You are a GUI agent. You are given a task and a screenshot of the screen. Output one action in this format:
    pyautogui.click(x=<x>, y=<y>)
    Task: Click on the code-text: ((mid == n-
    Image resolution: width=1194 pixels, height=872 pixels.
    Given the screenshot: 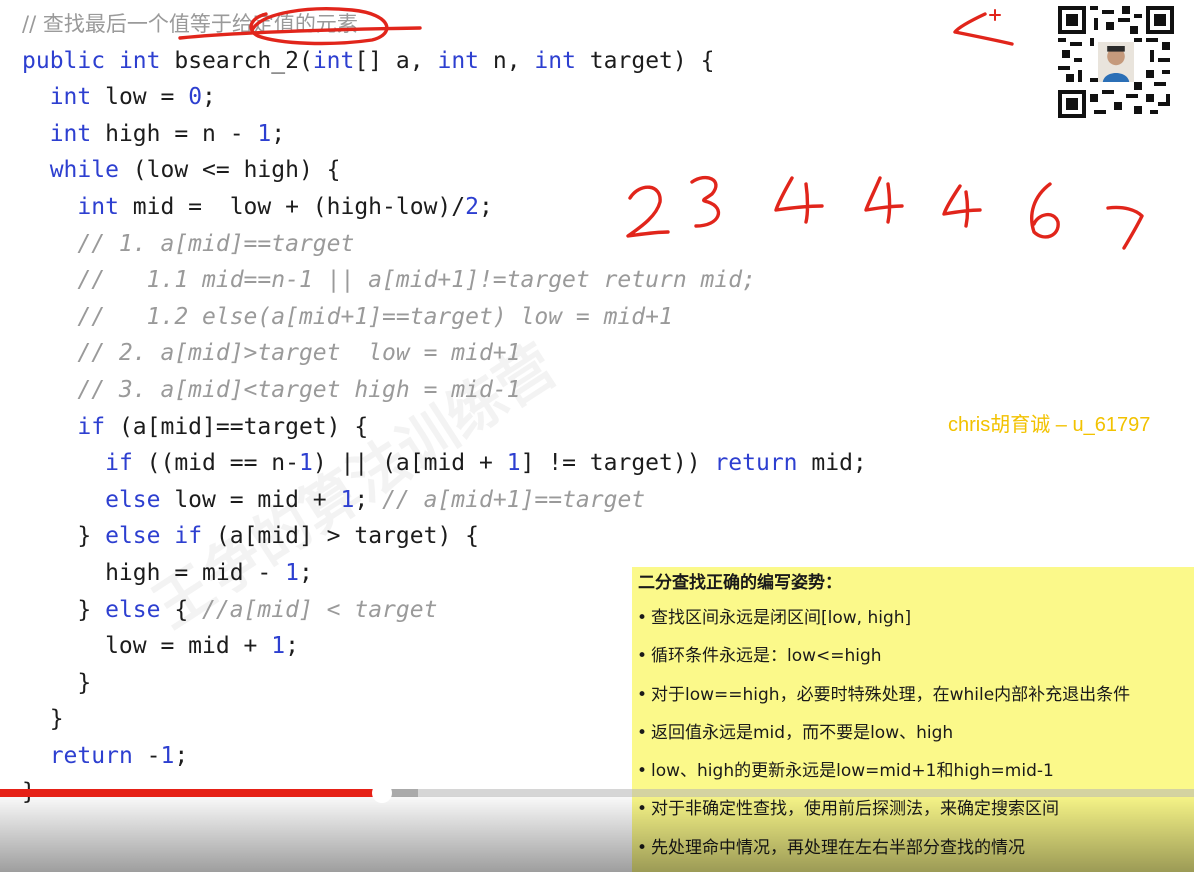 What is the action you would take?
    pyautogui.click(x=215, y=463)
    